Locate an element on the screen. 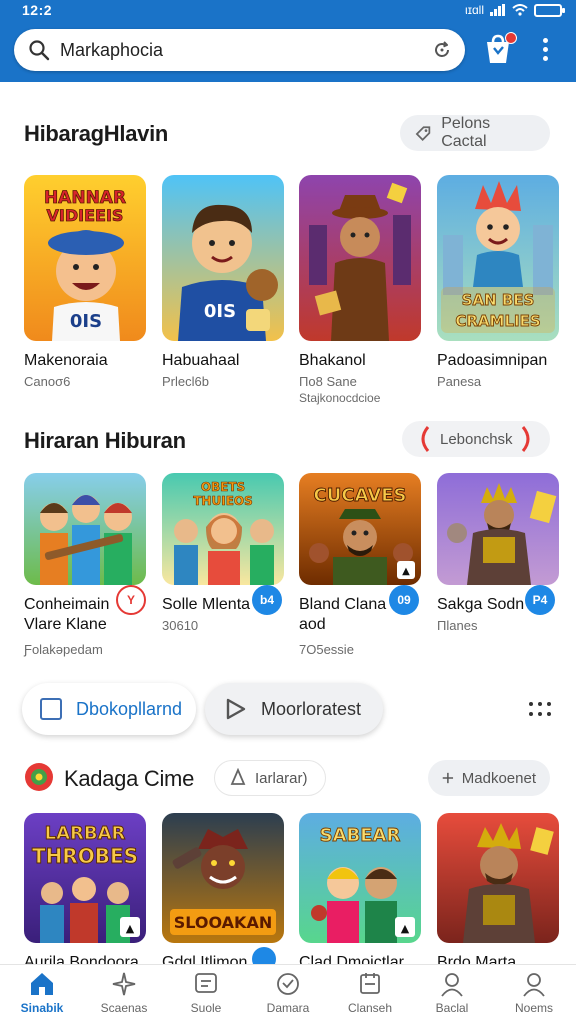 The image size is (576, 1024). game-title: Makenoraia is located at coordinates (66, 360).